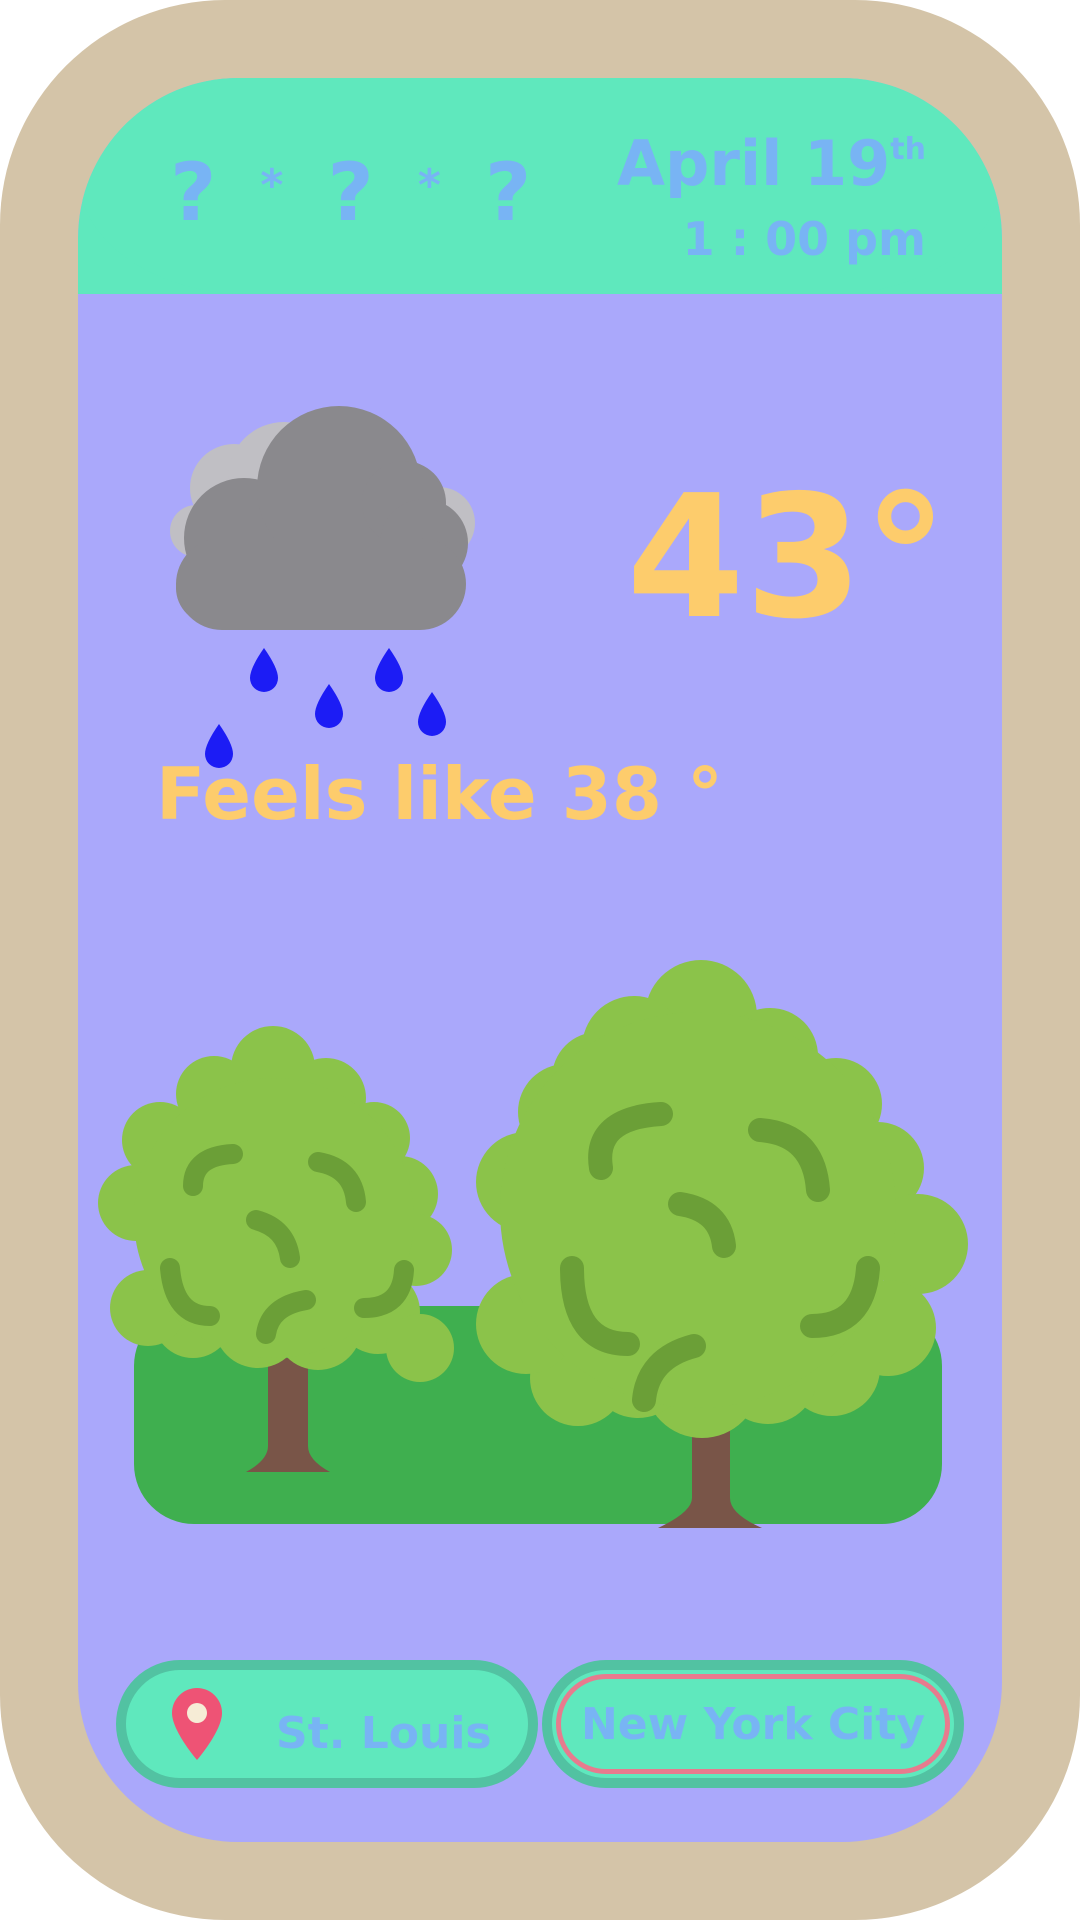  What do you see at coordinates (787, 558) in the screenshot?
I see `temperature: 43°` at bounding box center [787, 558].